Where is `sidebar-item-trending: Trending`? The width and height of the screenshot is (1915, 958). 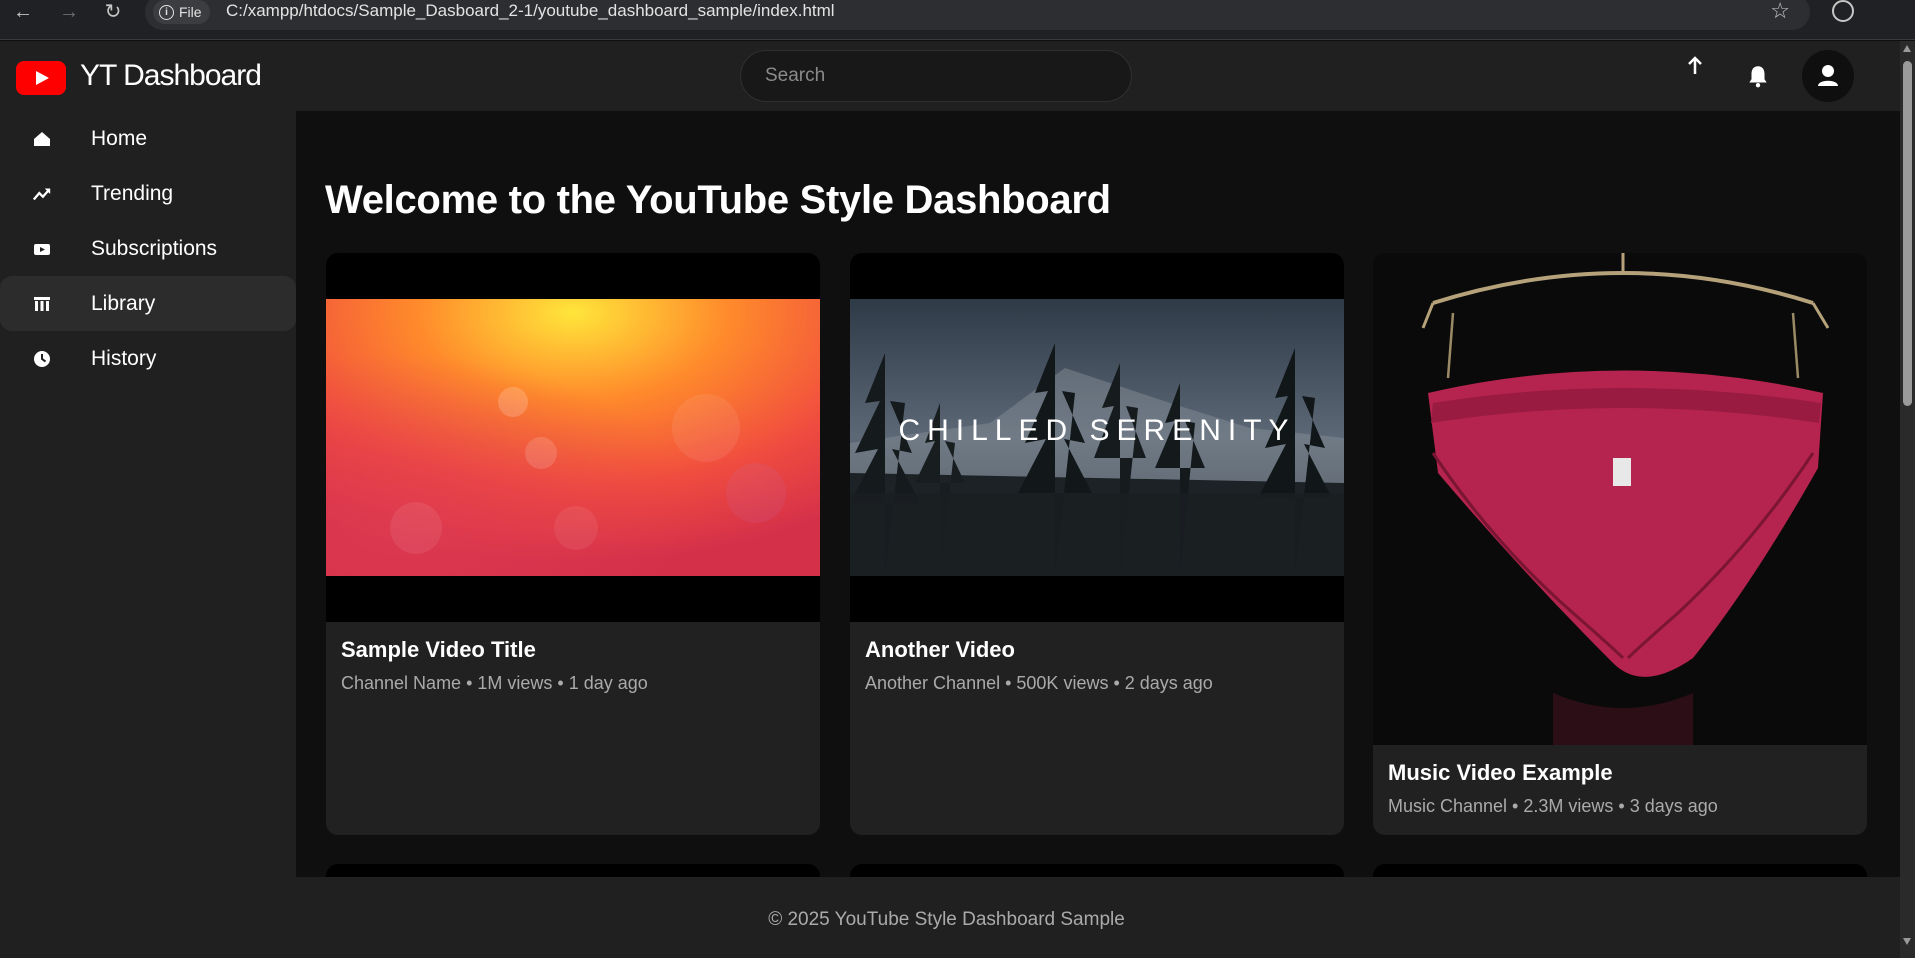 sidebar-item-trending: Trending is located at coordinates (148, 193).